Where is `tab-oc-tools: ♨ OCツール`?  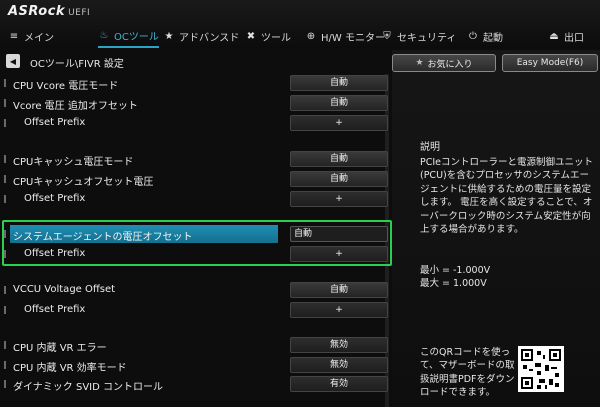
tab-oc-tools: ♨ OCツール is located at coordinates (128, 36).